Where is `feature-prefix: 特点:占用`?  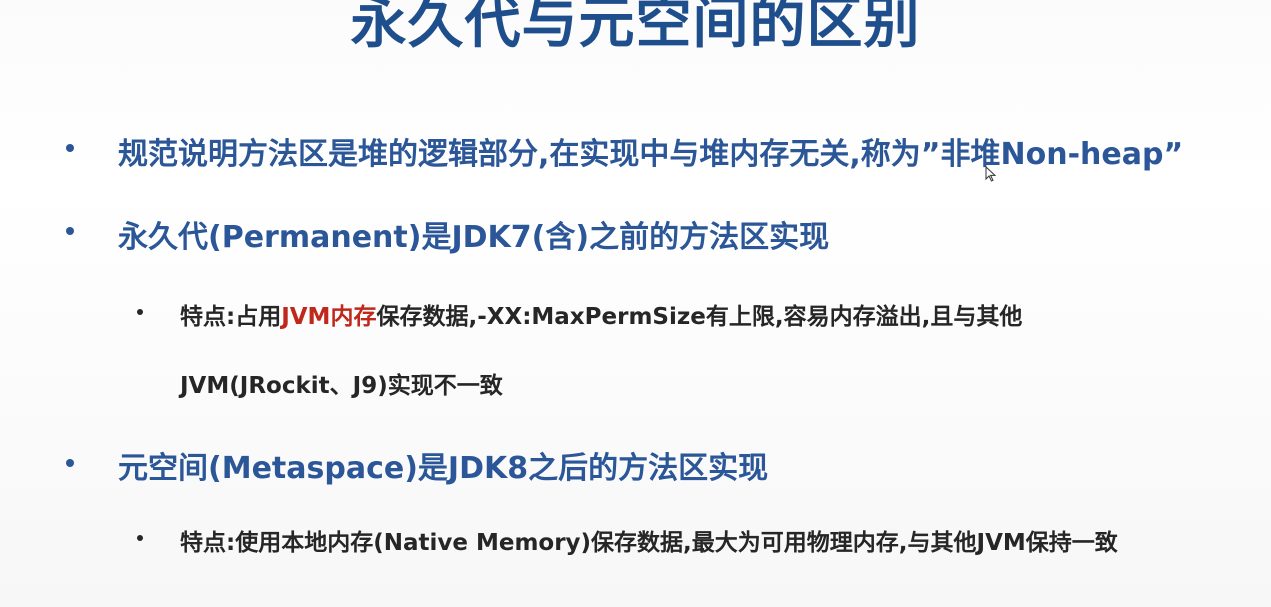
feature-prefix: 特点:占用 is located at coordinates (231, 317).